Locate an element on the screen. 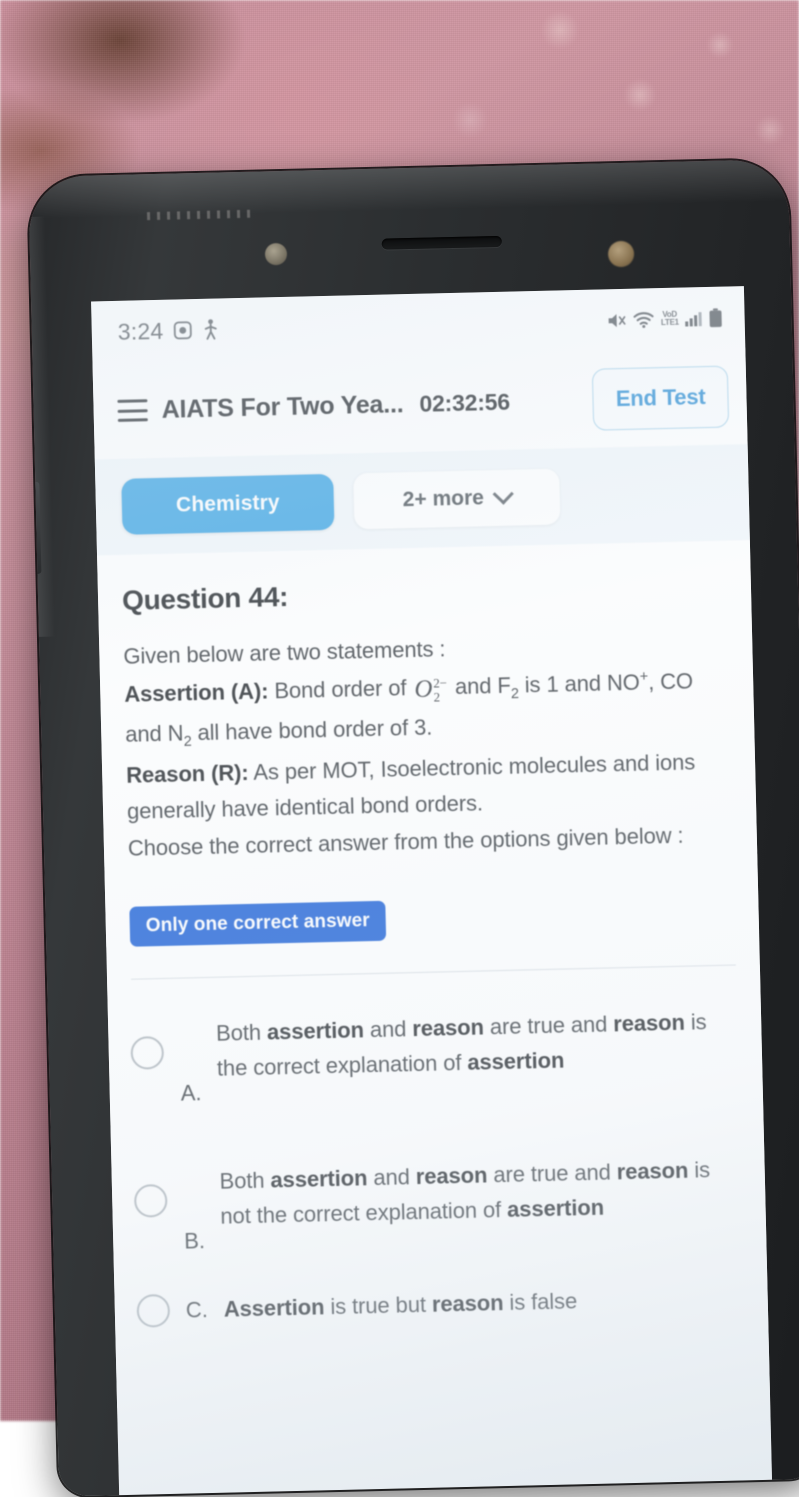 The height and width of the screenshot is (1497, 799). volte-lte-icon: VoD LTE1 is located at coordinates (670, 319).